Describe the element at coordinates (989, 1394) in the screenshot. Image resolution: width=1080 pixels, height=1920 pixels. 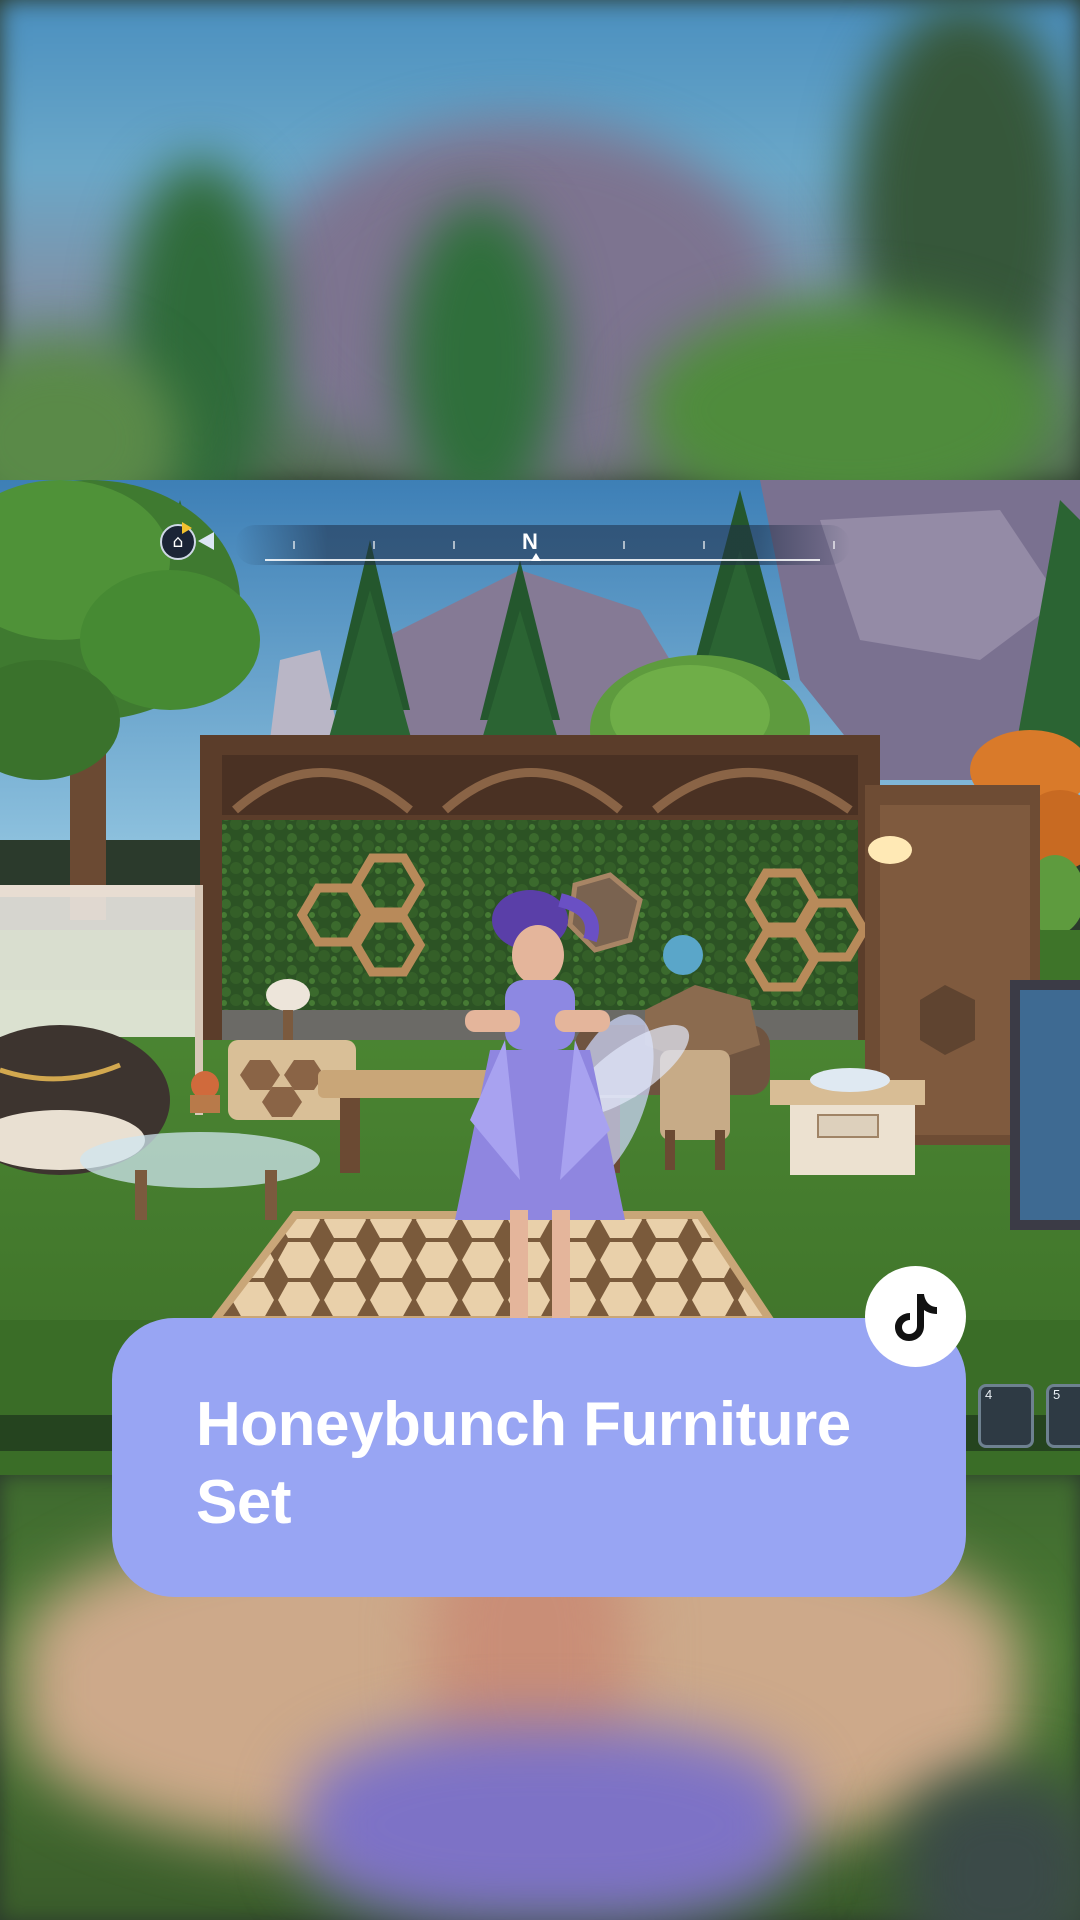
I see `hotbar-slot-number: 4` at that location.